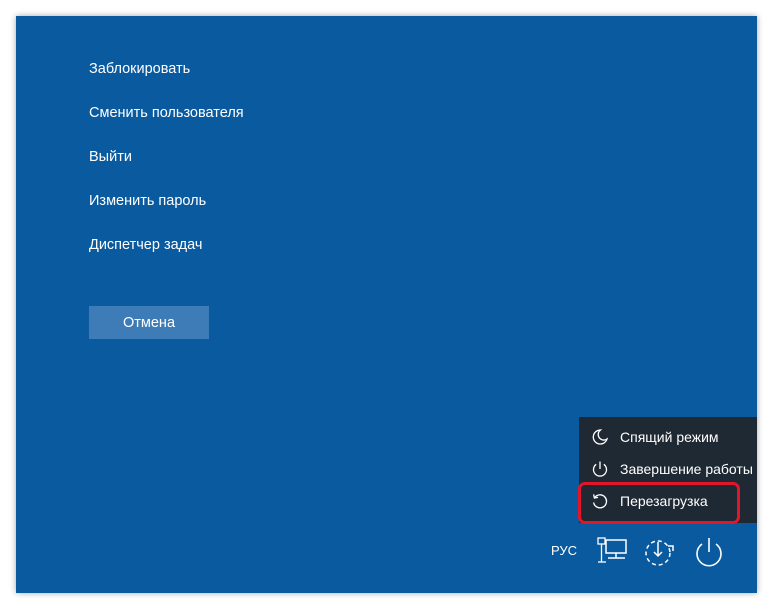 This screenshot has height=610, width=773. I want to click on accessibility-icon, so click(659, 553).